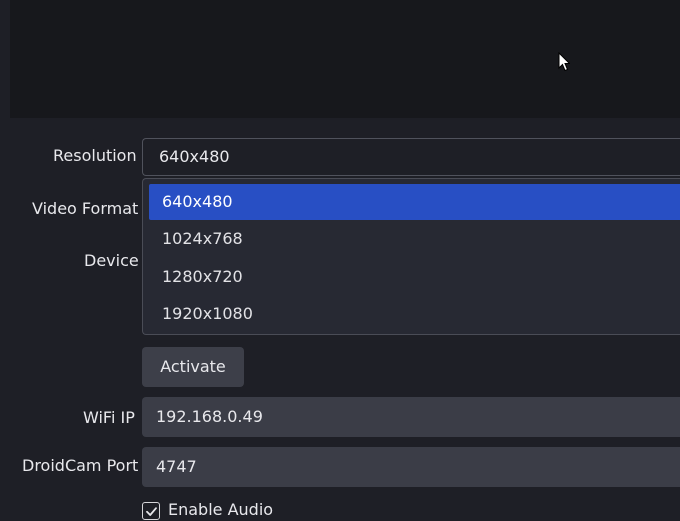 This screenshot has height=521, width=680. Describe the element at coordinates (80, 465) in the screenshot. I see `droidcam-port-label: DroidCam Port` at that location.